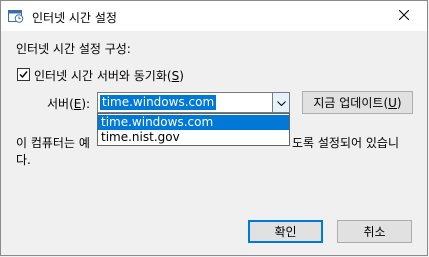 The height and width of the screenshot is (257, 429). I want to click on clock-settings-icon, so click(16, 16).